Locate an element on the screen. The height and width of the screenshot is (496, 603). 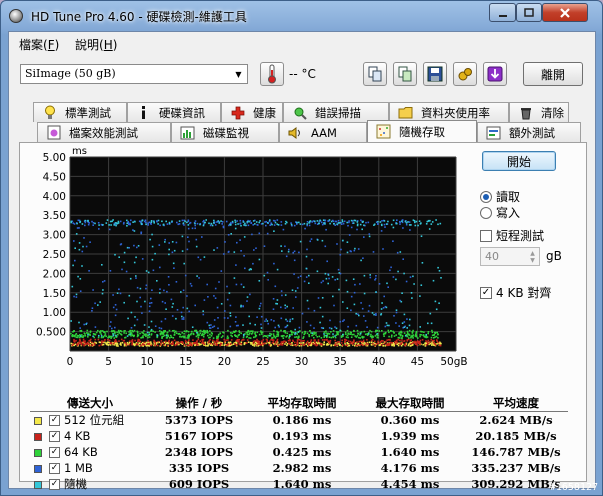
tab-health: 健康 is located at coordinates (252, 112).